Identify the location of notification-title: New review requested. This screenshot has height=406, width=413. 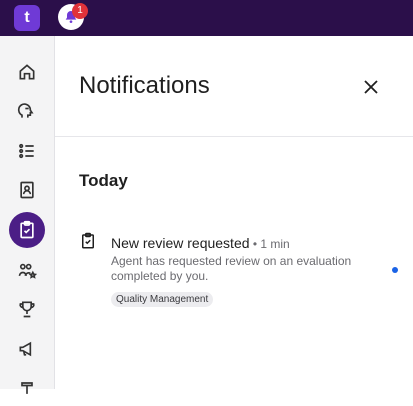
(180, 243).